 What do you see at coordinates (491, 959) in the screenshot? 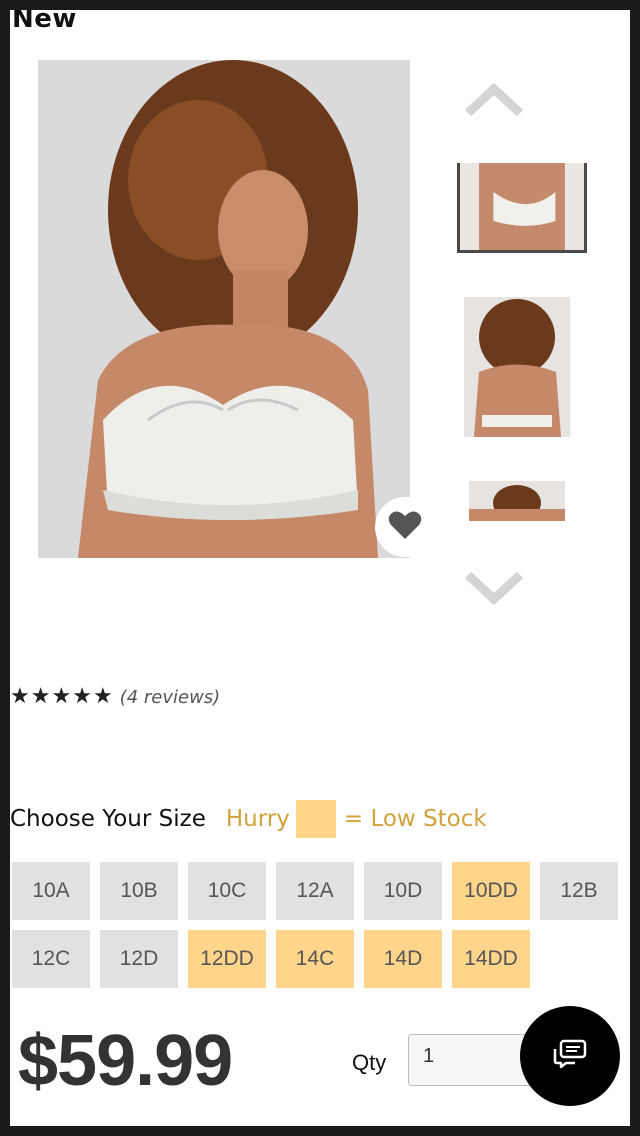
I see `size-option-low-stock: 14DD` at bounding box center [491, 959].